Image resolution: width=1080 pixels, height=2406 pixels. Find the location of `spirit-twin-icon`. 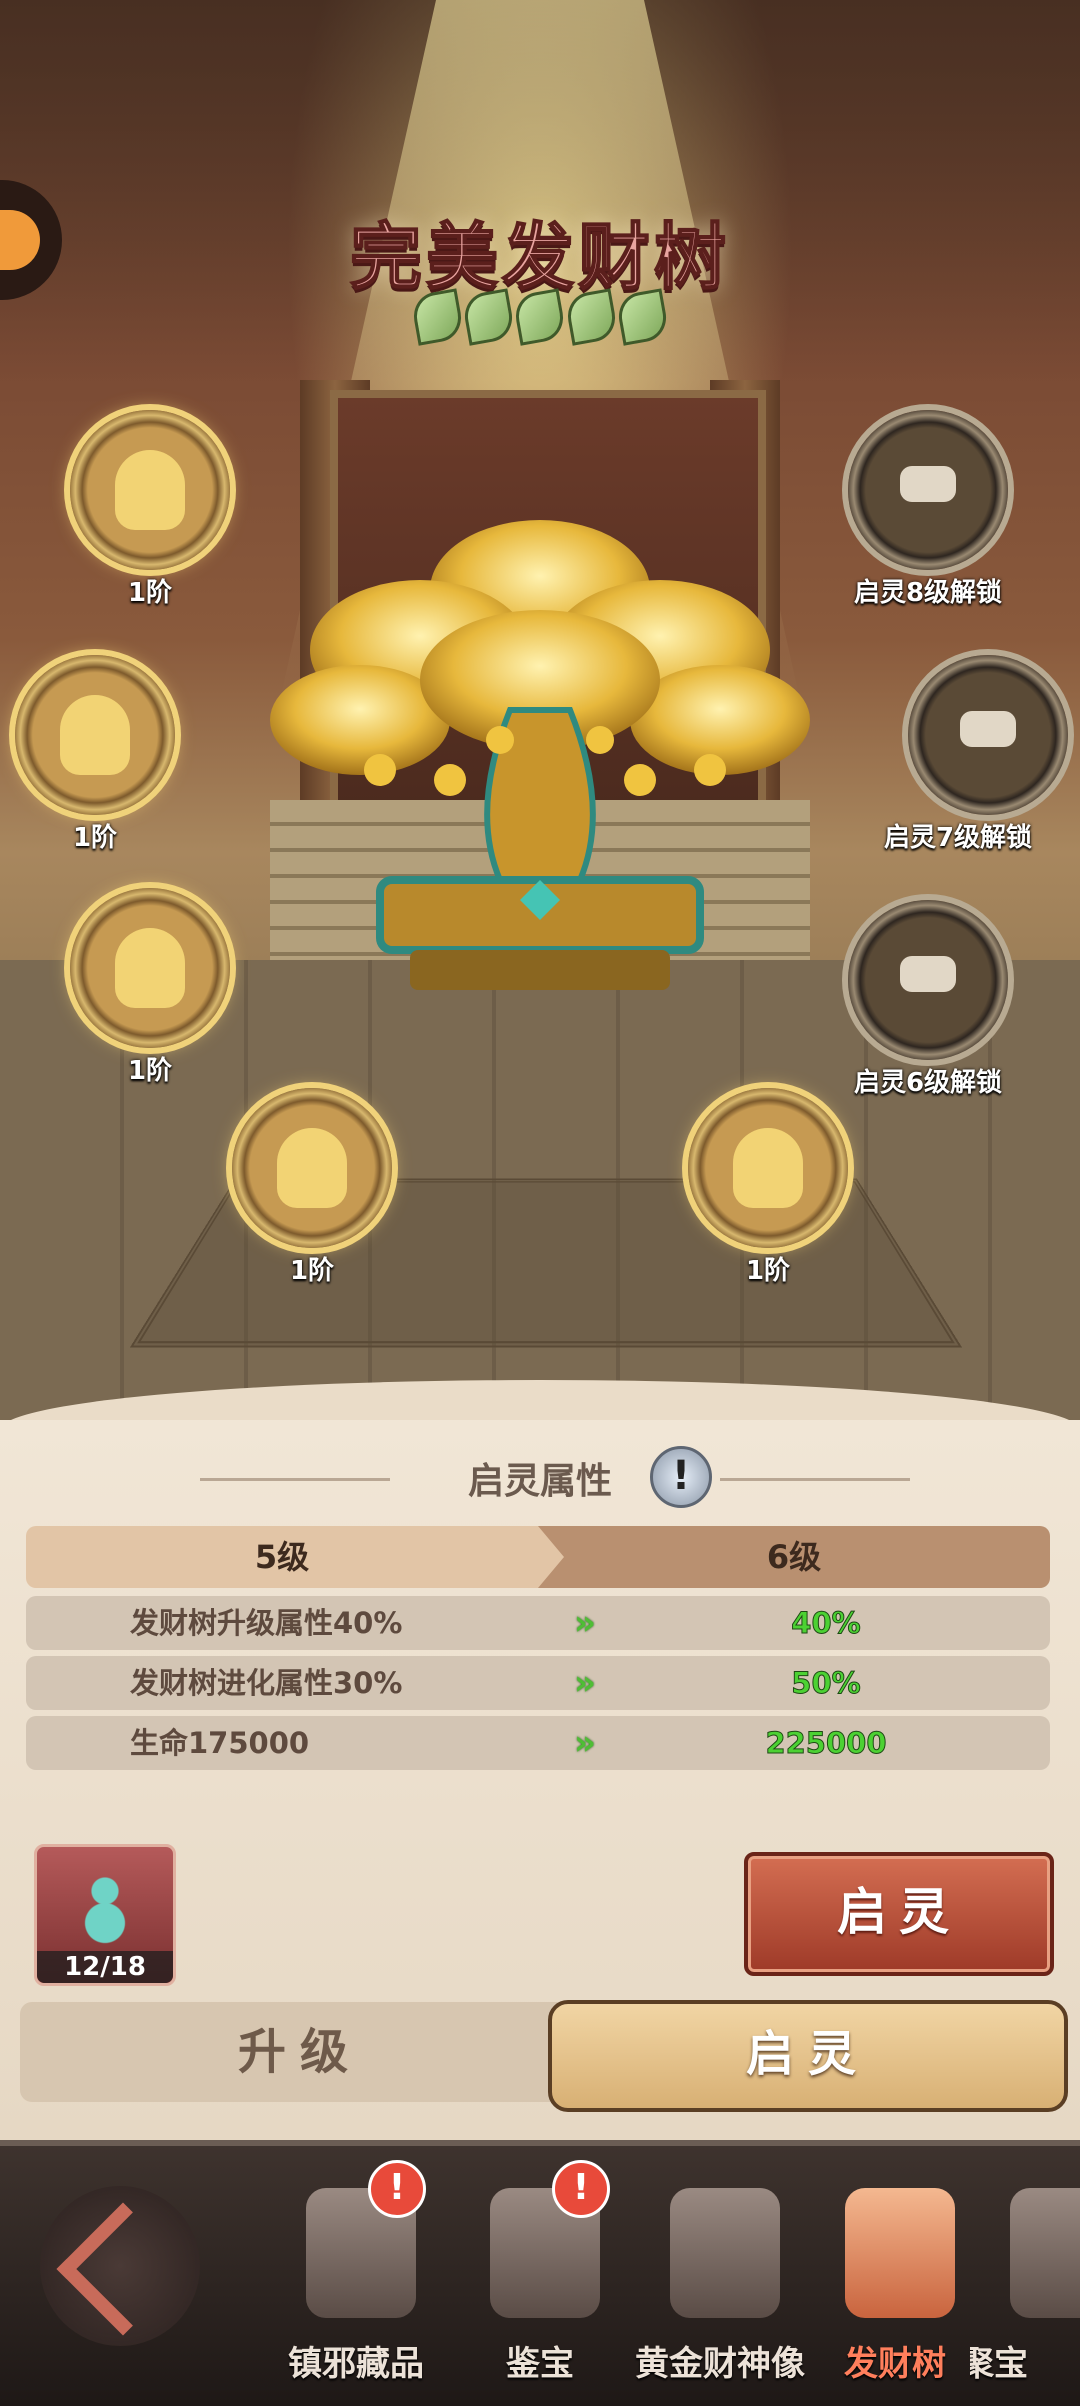

spirit-twin-icon is located at coordinates (95, 735).